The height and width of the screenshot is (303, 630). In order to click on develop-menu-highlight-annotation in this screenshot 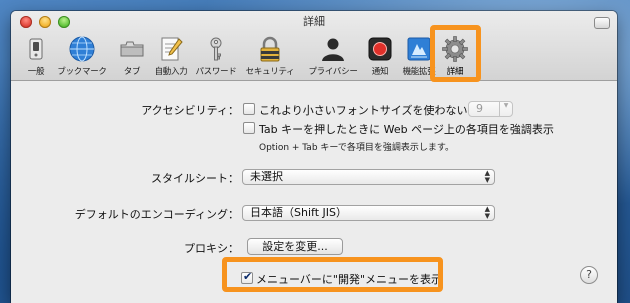, I will do `click(332, 274)`.